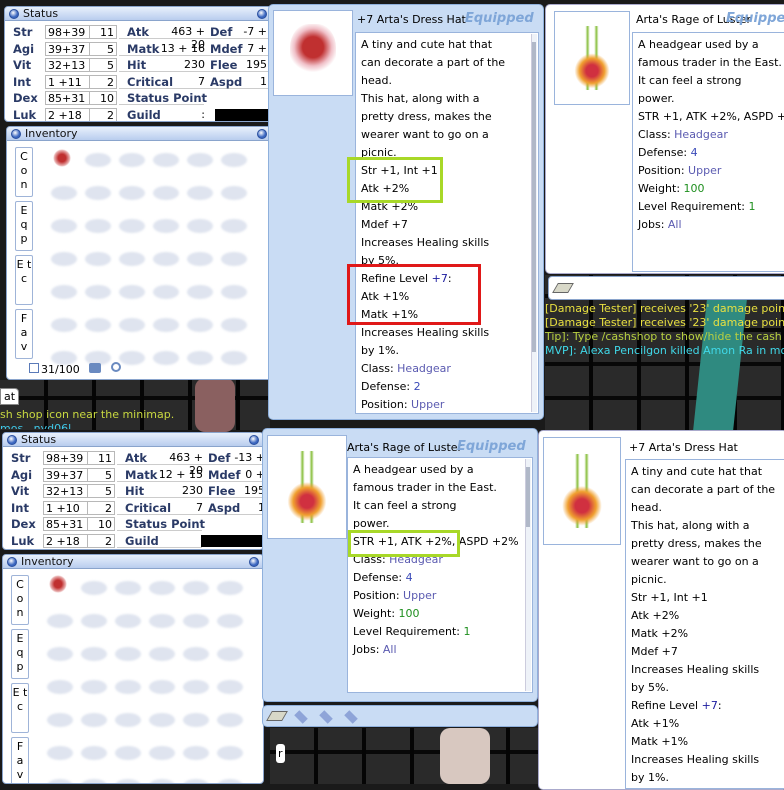  What do you see at coordinates (10, 396) in the screenshot?
I see `chat-tab: at` at bounding box center [10, 396].